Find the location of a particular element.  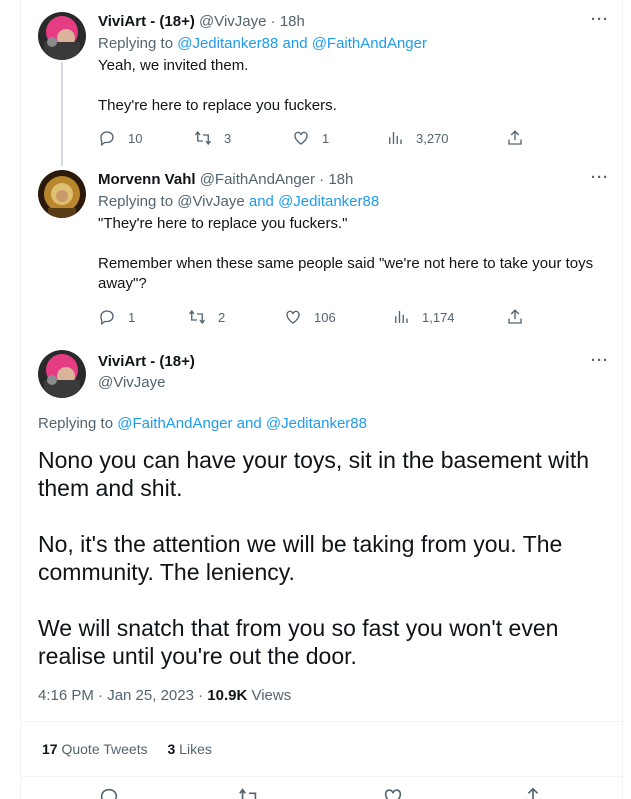

replying-to-users-link: @FaithAndAnger and @Jeditanker88 is located at coordinates (242, 423).